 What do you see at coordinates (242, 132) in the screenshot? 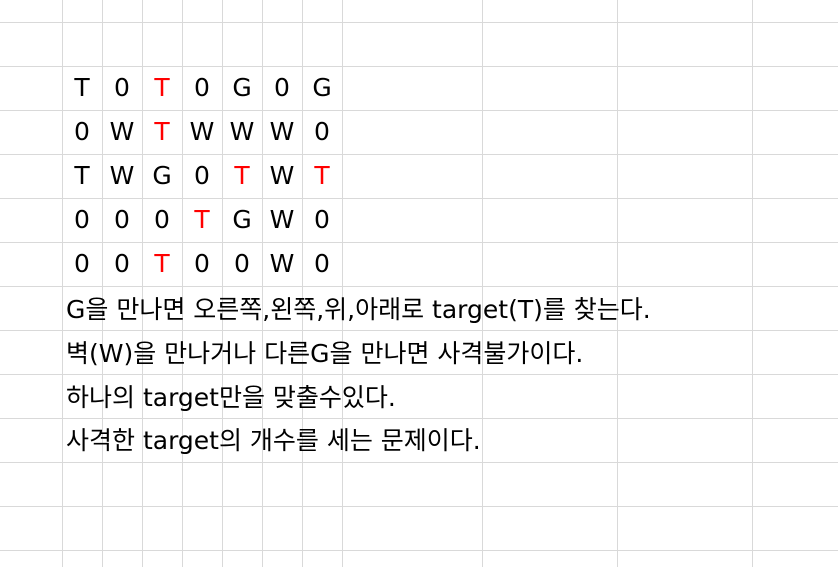
I see `grid-cell-r1-c4: W` at bounding box center [242, 132].